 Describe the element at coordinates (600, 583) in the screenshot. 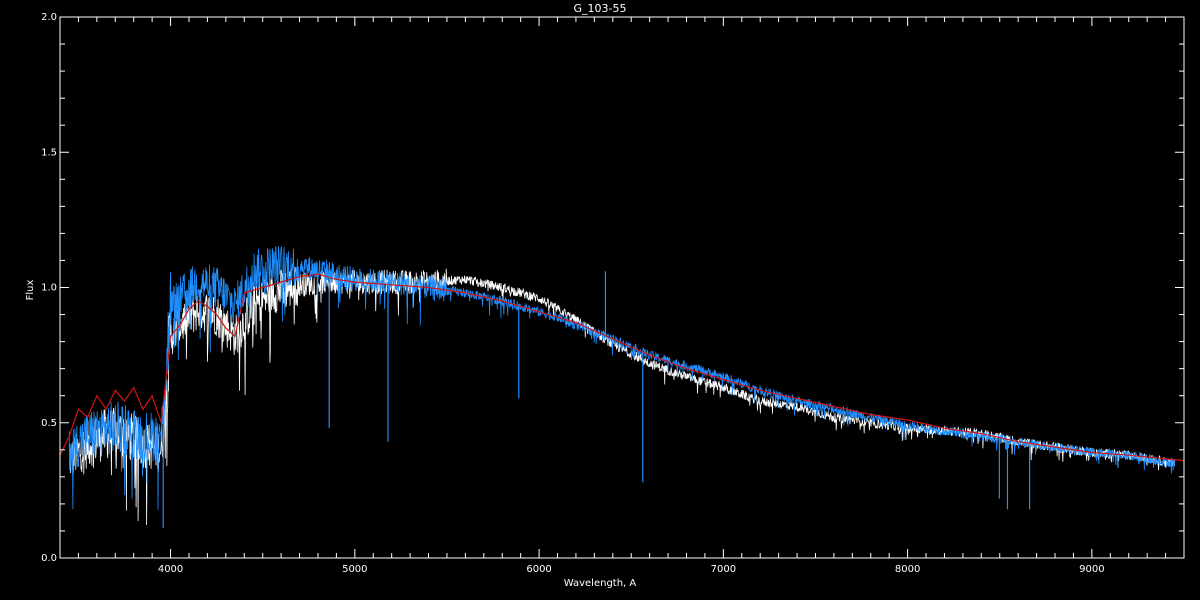

I see `x-axis-label: Wavelength, A` at that location.